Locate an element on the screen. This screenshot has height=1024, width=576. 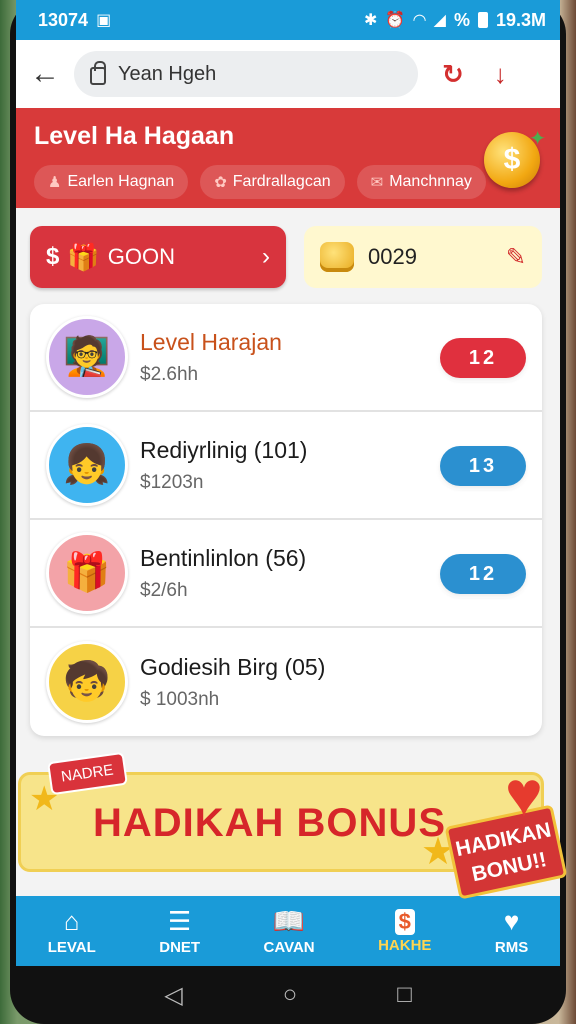
bluetooth-icon: ✱ is located at coordinates (371, 20).